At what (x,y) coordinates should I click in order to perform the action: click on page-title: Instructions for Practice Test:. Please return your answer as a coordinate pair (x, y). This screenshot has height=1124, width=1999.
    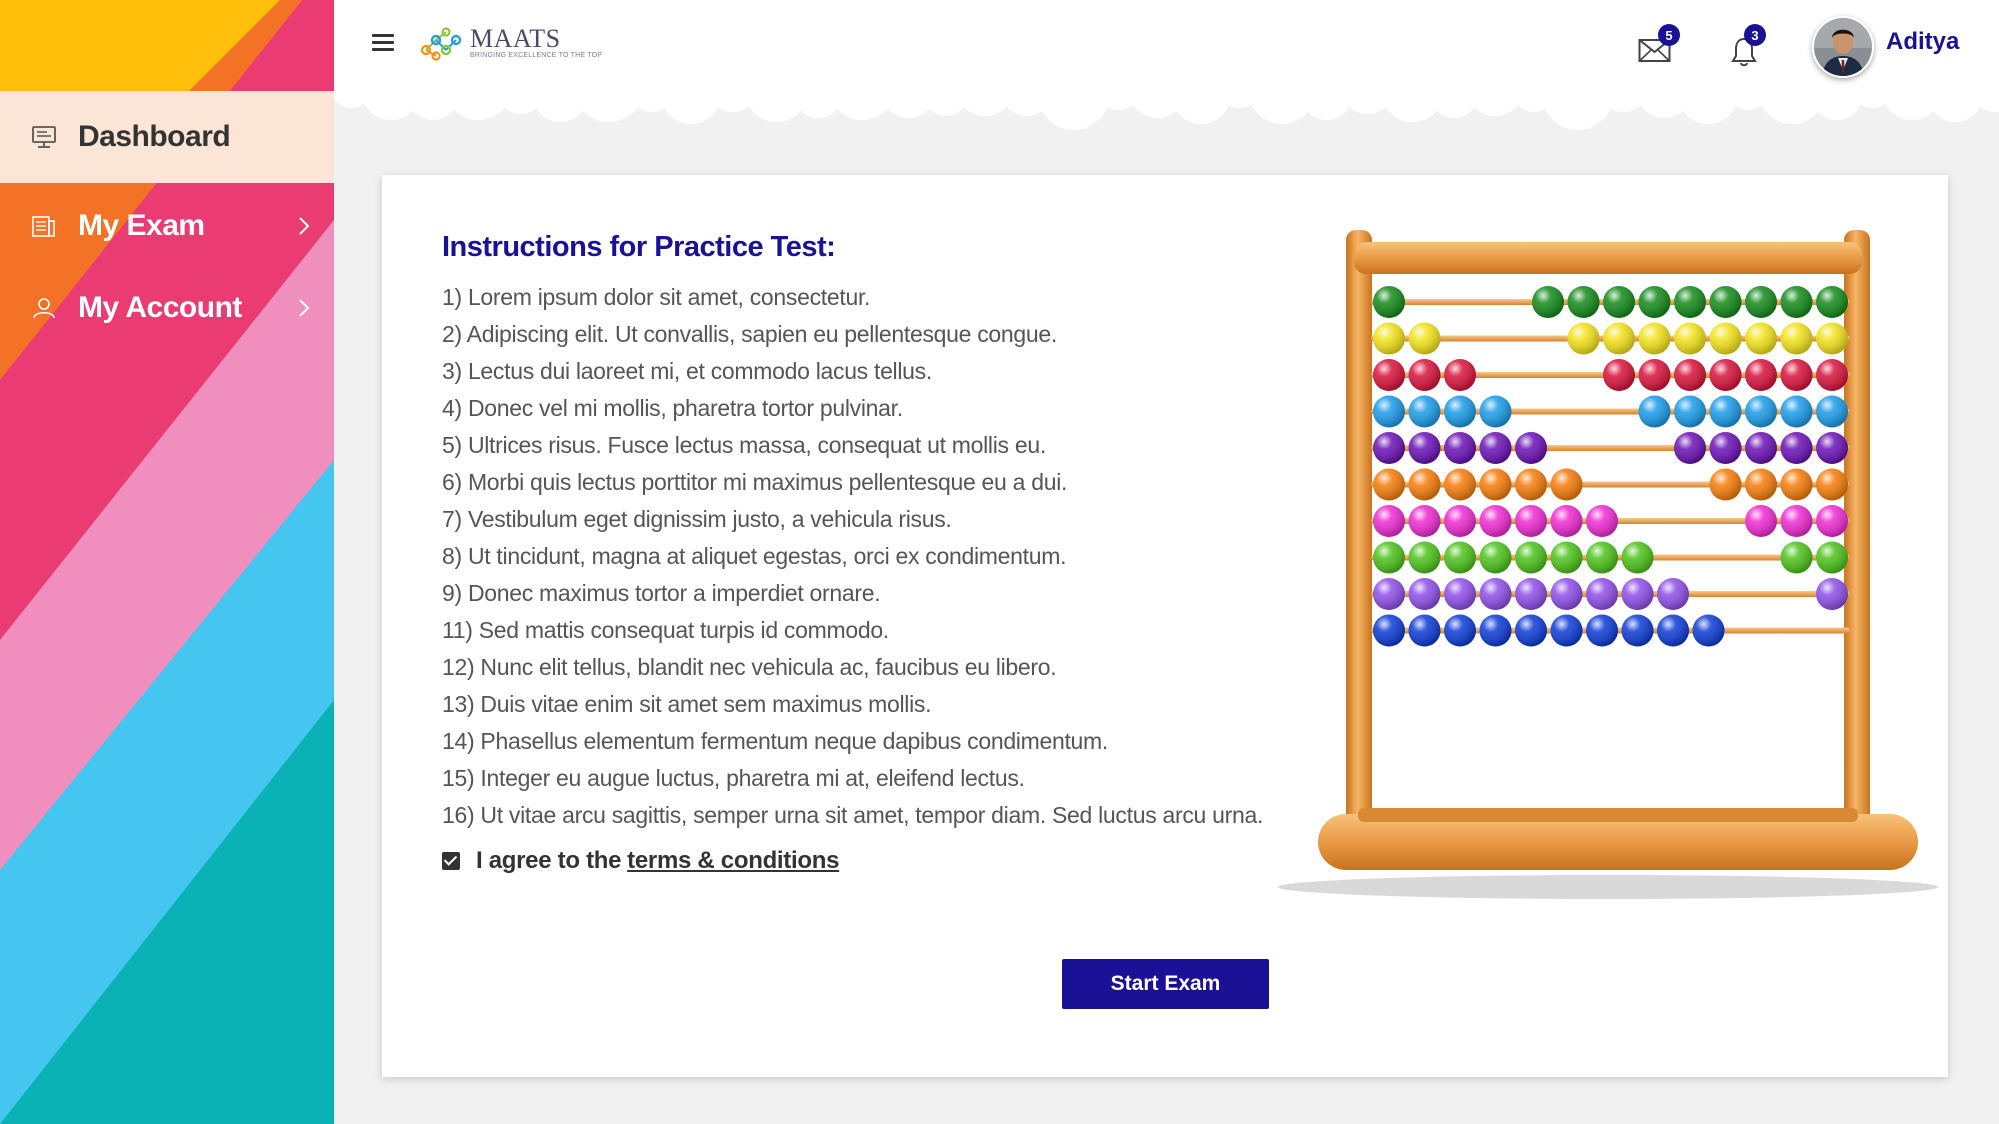
    Looking at the image, I should click on (639, 247).